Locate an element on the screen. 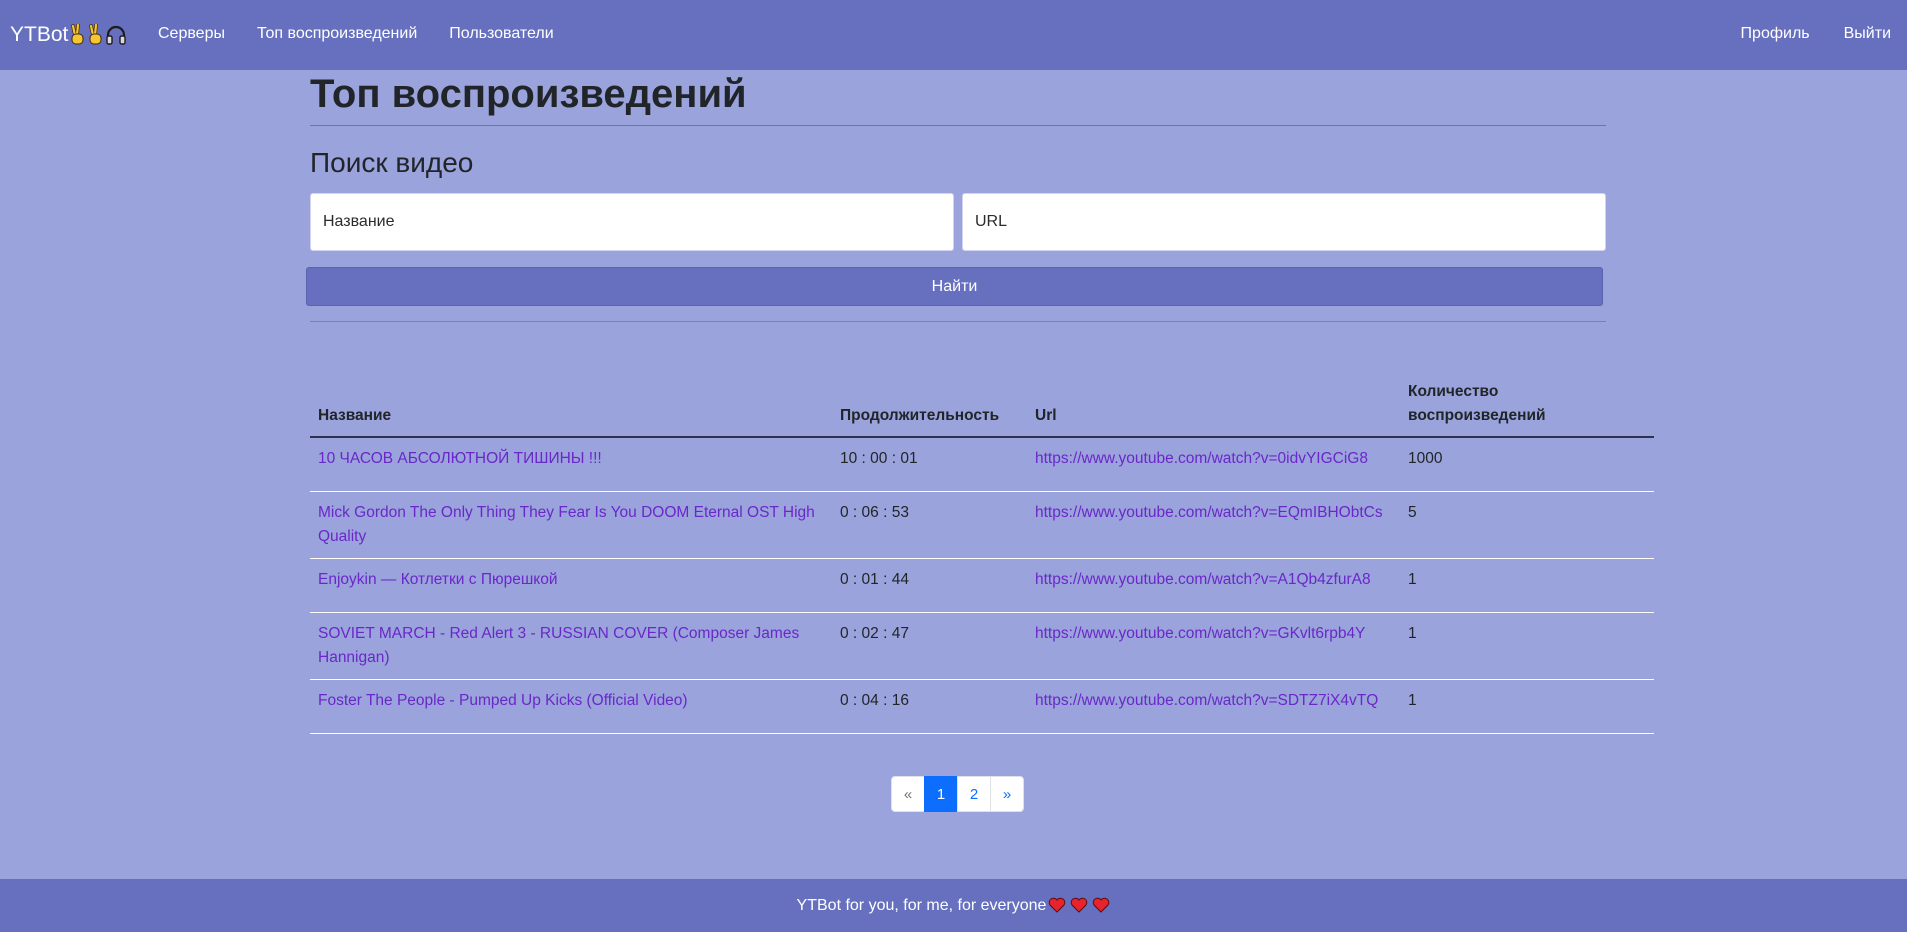 This screenshot has height=932, width=1907. video-name-input is located at coordinates (632, 222).